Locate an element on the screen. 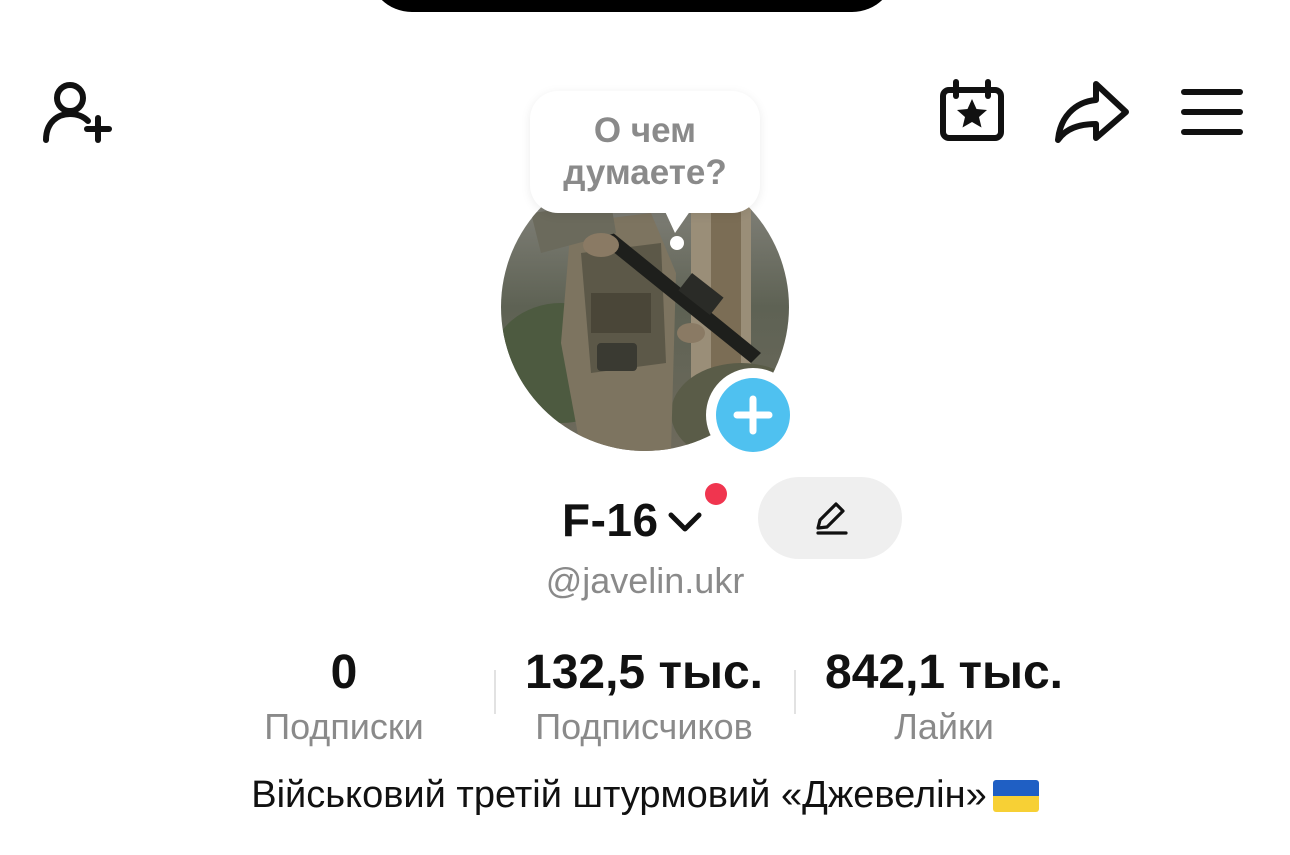  bio-text: Військовий третій штурмовий «Джевелін» is located at coordinates (619, 795).